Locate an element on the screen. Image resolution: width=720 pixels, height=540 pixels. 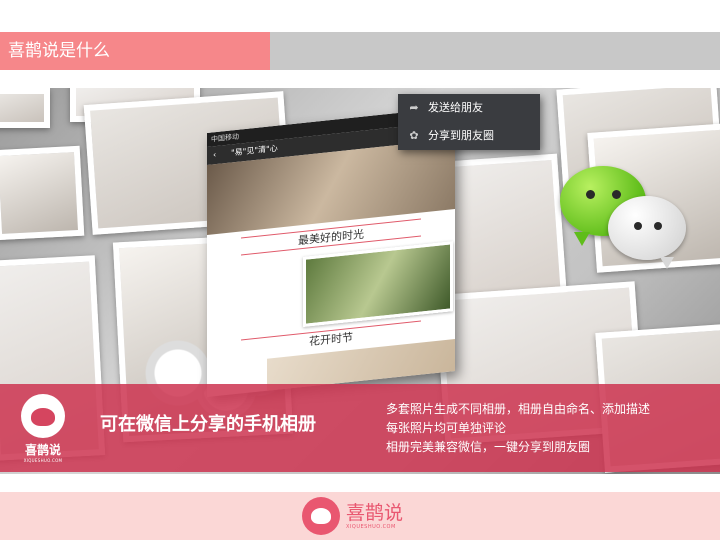
brand-name: 喜鹊说 is located at coordinates (42, 450).